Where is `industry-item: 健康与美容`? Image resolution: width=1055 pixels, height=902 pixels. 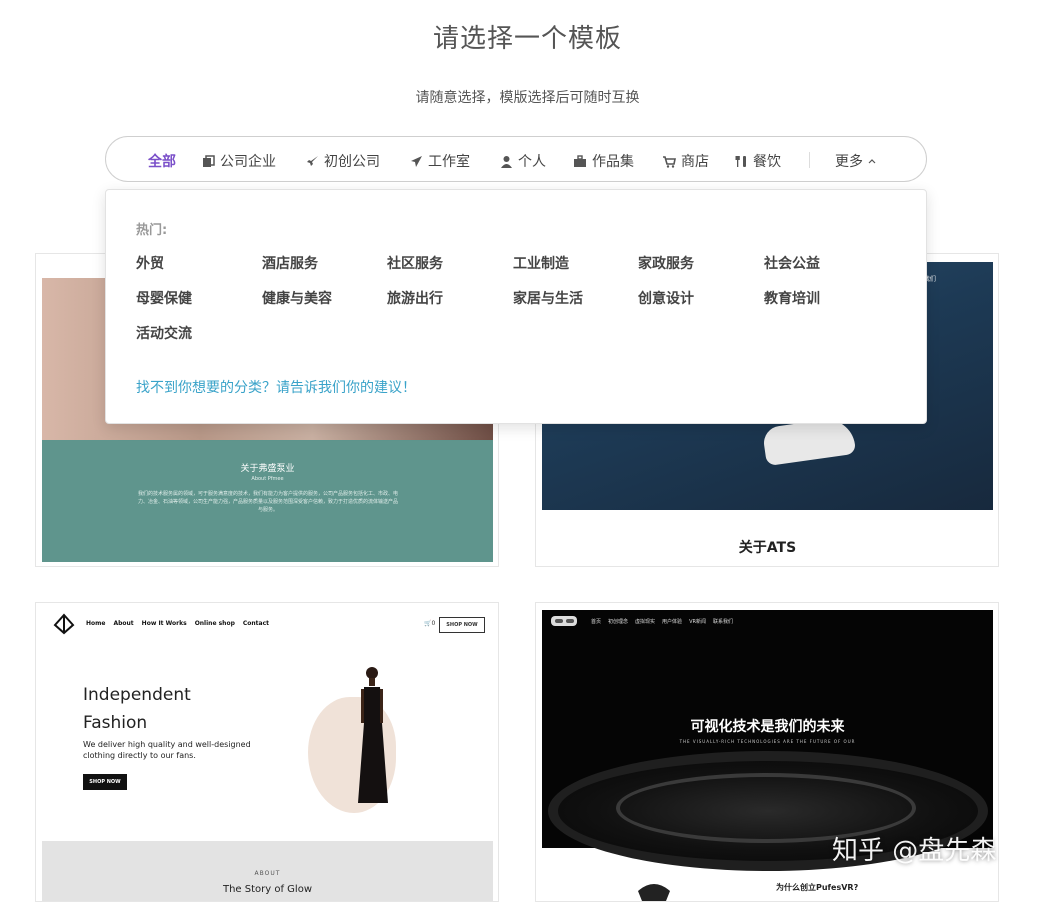 industry-item: 健康与美容 is located at coordinates (297, 298).